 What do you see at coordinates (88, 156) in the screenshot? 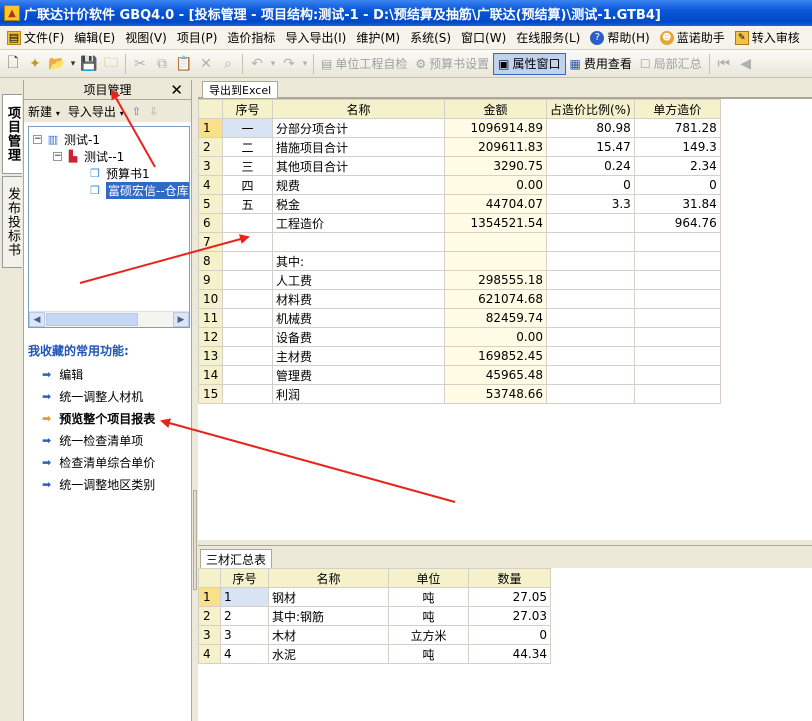
I see `tree-node-unit: − ▙ 测试--1` at bounding box center [88, 156].